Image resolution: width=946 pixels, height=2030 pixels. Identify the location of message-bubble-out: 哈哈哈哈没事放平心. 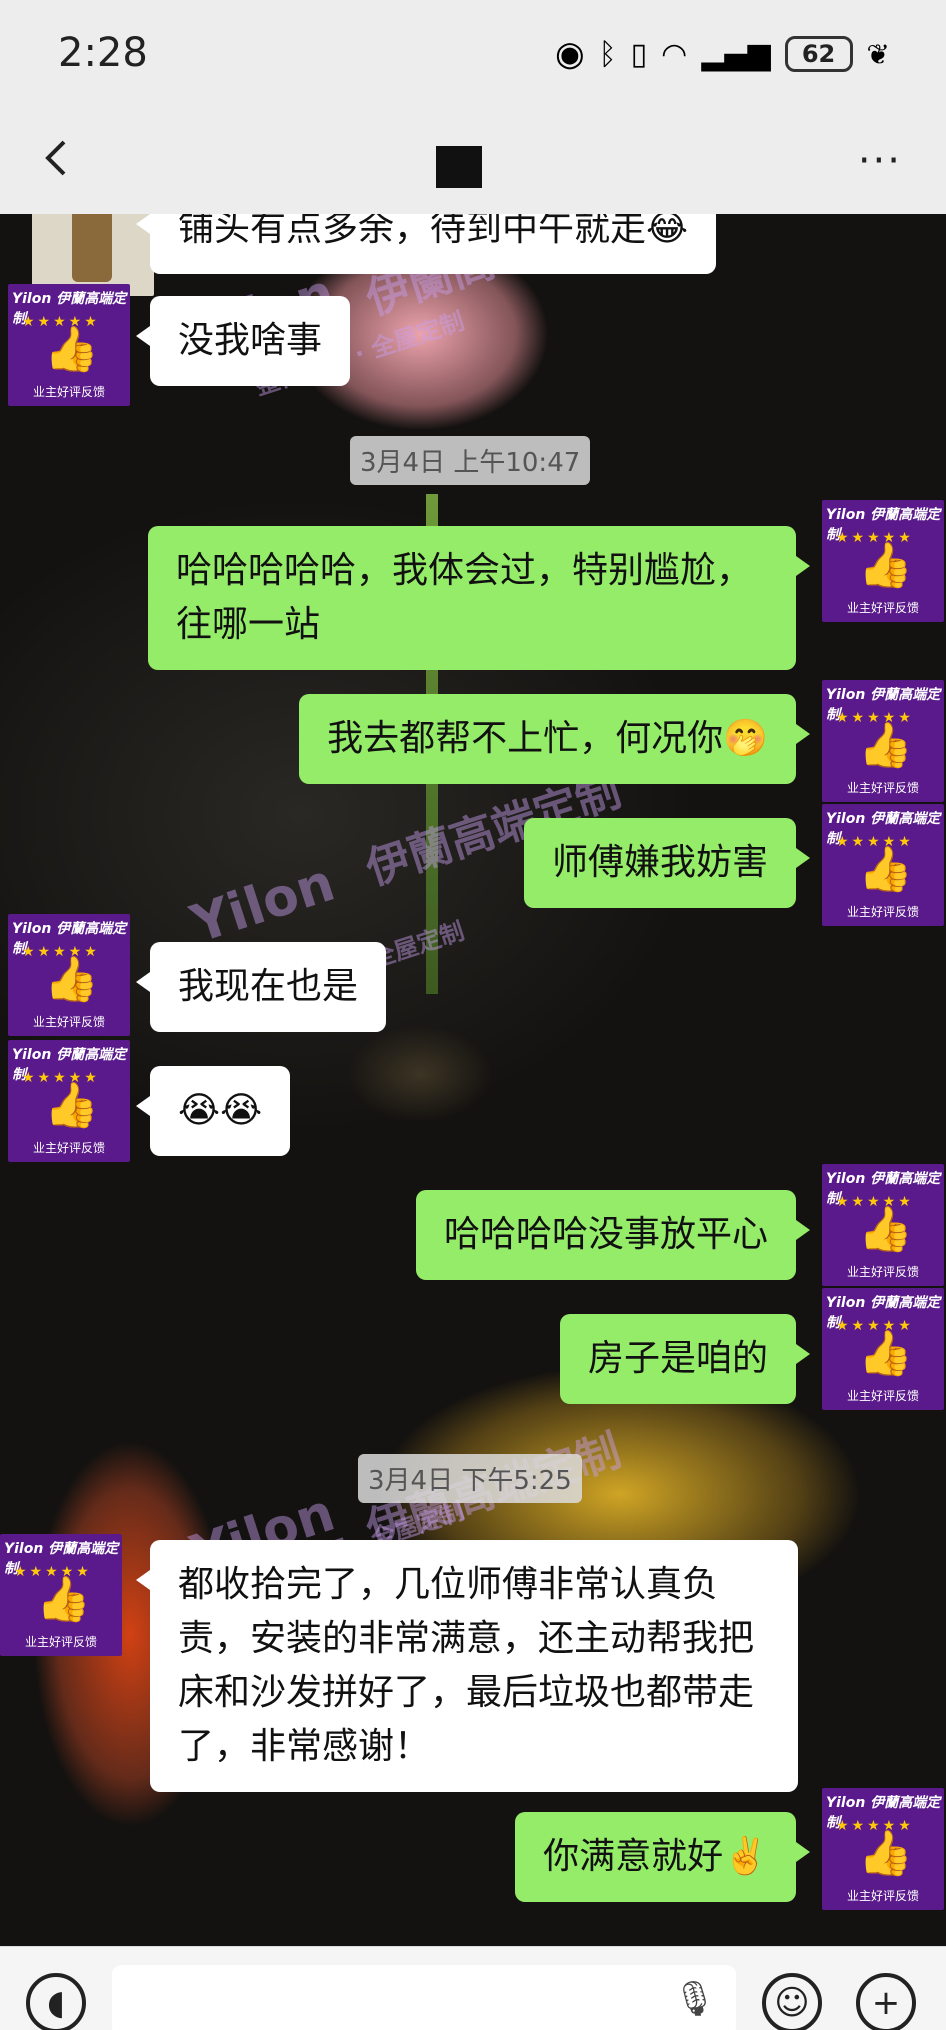
(613, 1235).